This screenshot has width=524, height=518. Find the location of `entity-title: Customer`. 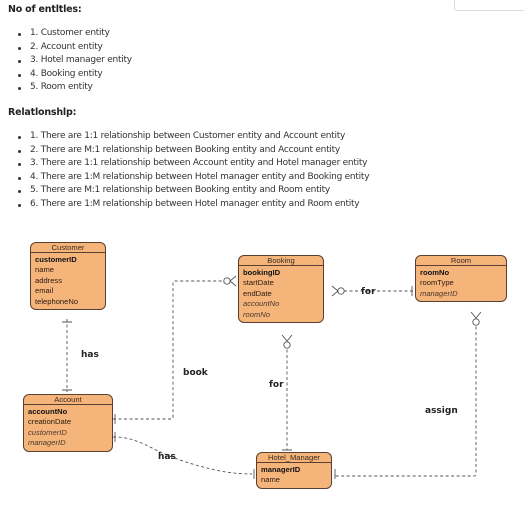

entity-title: Customer is located at coordinates (68, 248).